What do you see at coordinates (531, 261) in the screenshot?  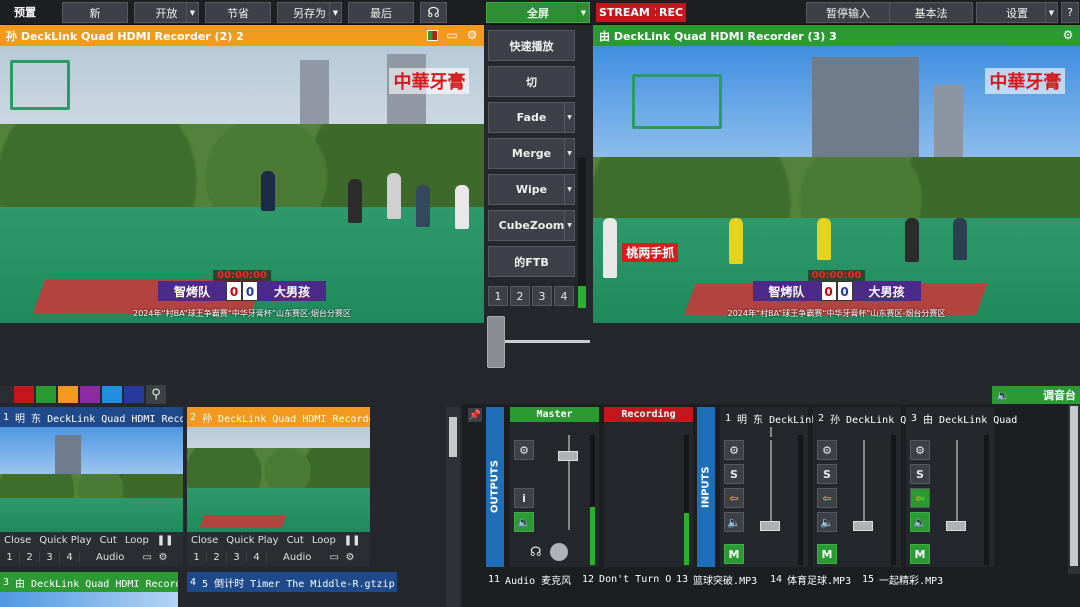 I see `ftb-button: 的FTB` at bounding box center [531, 261].